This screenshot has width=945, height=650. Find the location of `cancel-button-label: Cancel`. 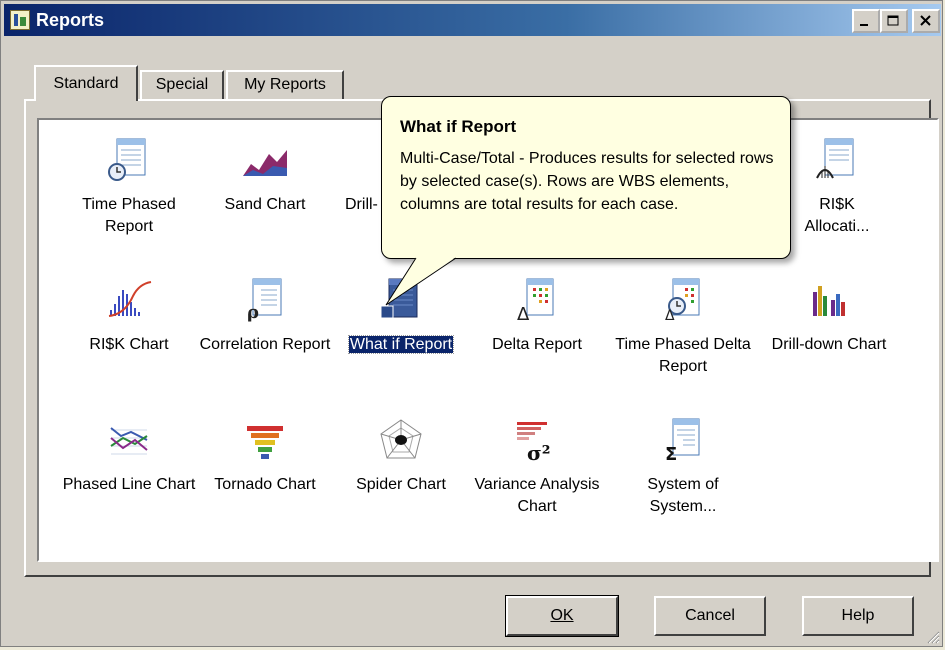

cancel-button-label: Cancel is located at coordinates (710, 615).